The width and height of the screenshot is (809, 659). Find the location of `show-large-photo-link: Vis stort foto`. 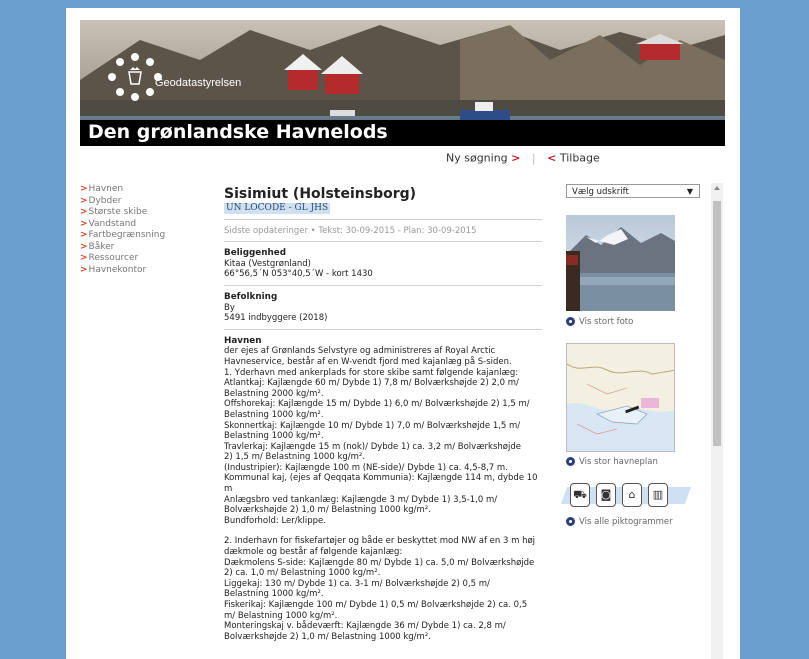

show-large-photo-link: Vis stort foto is located at coordinates (599, 322).